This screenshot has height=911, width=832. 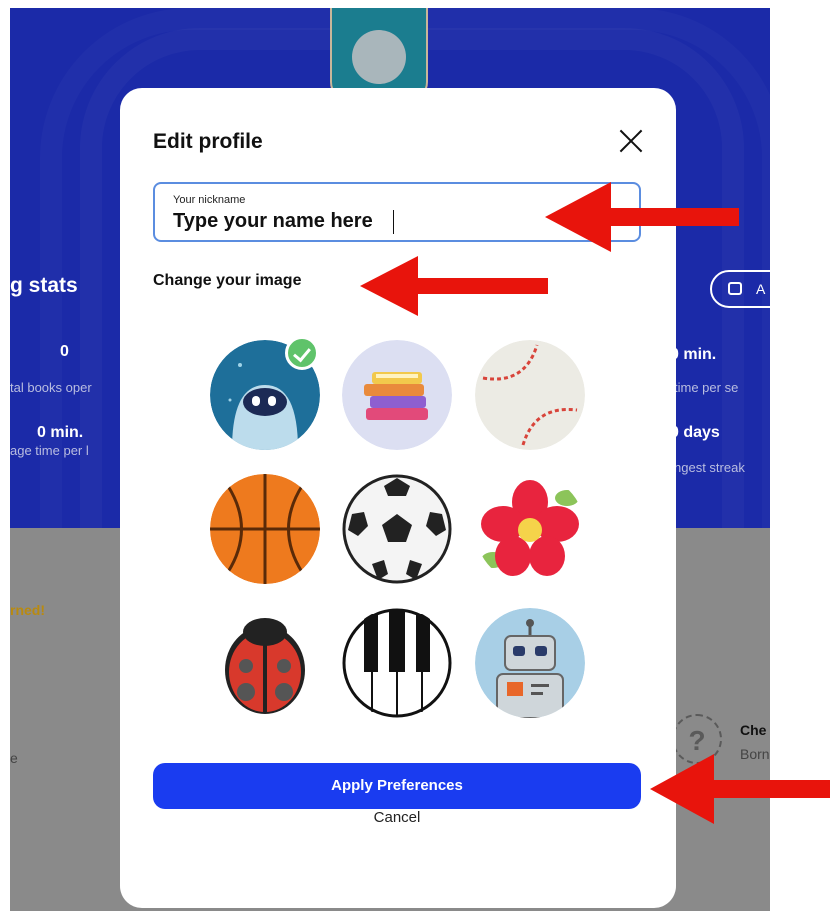 I want to click on card-title: Che, so click(x=753, y=730).